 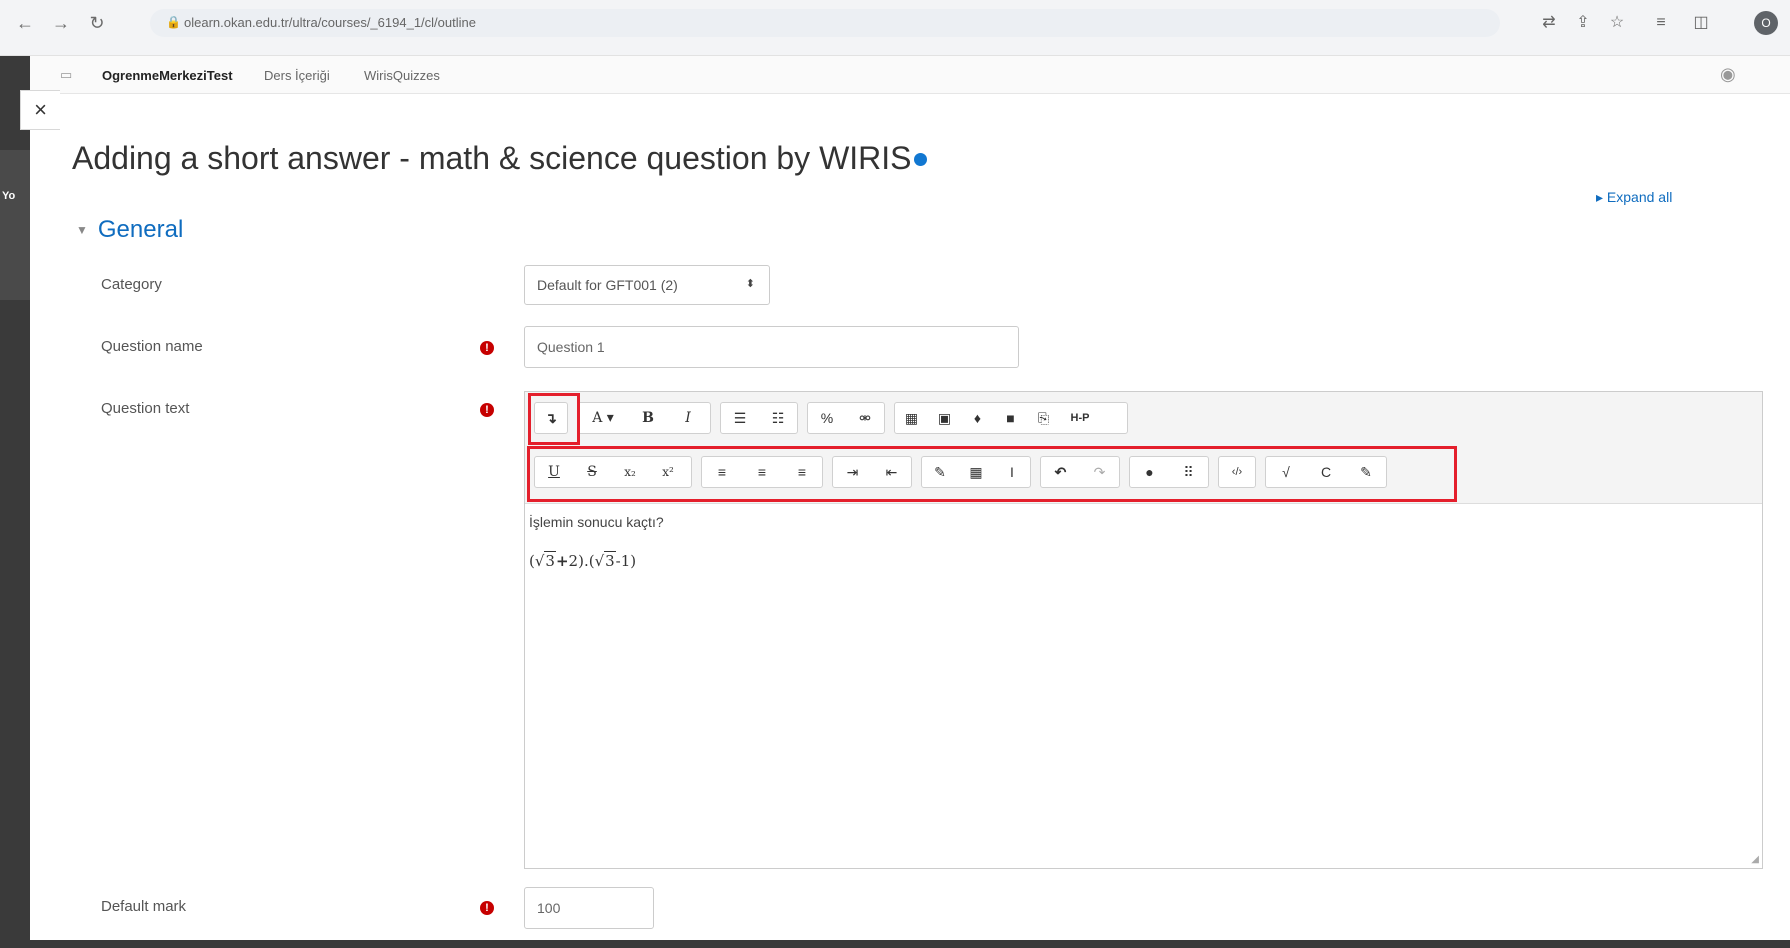 What do you see at coordinates (865, 418) in the screenshot?
I see `unlink-button: ⚮` at bounding box center [865, 418].